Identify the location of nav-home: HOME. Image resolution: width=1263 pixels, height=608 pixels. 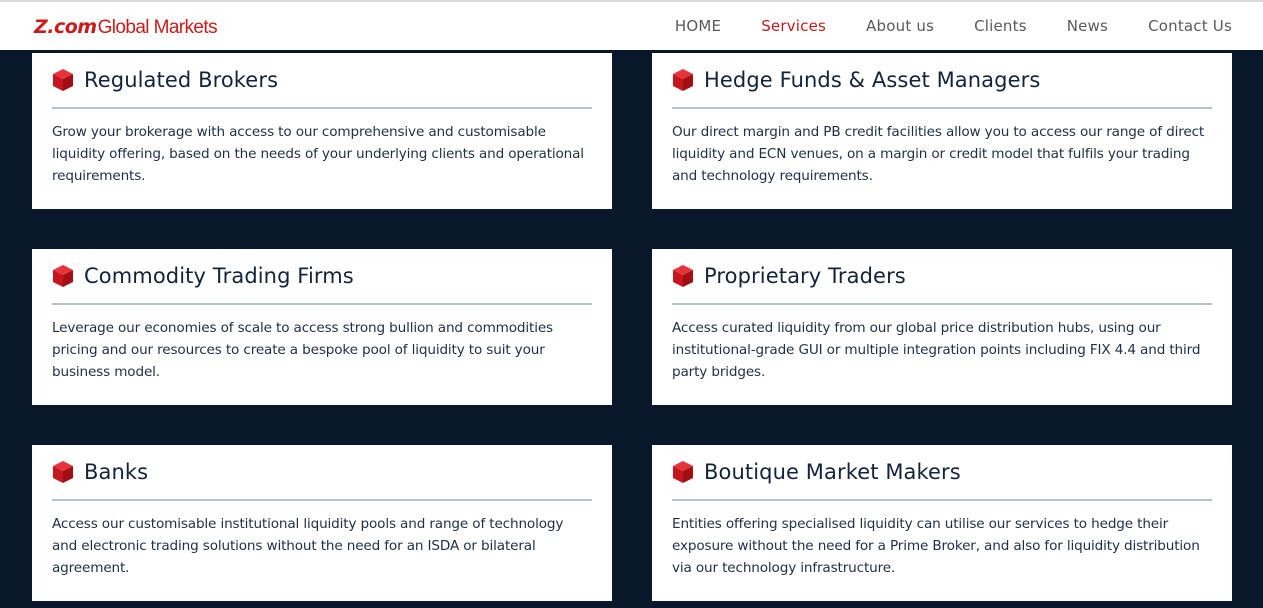
(698, 26).